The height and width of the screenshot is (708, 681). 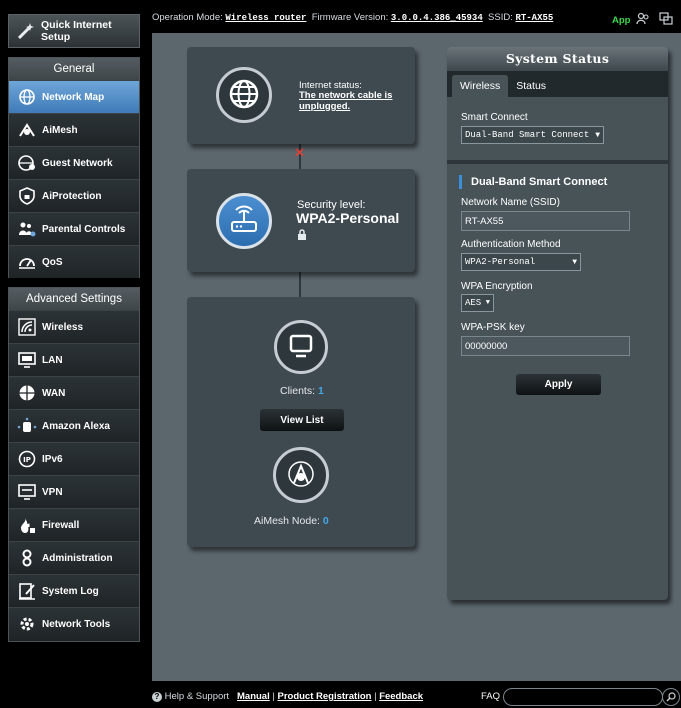 I want to click on faq-search-input, so click(x=583, y=697).